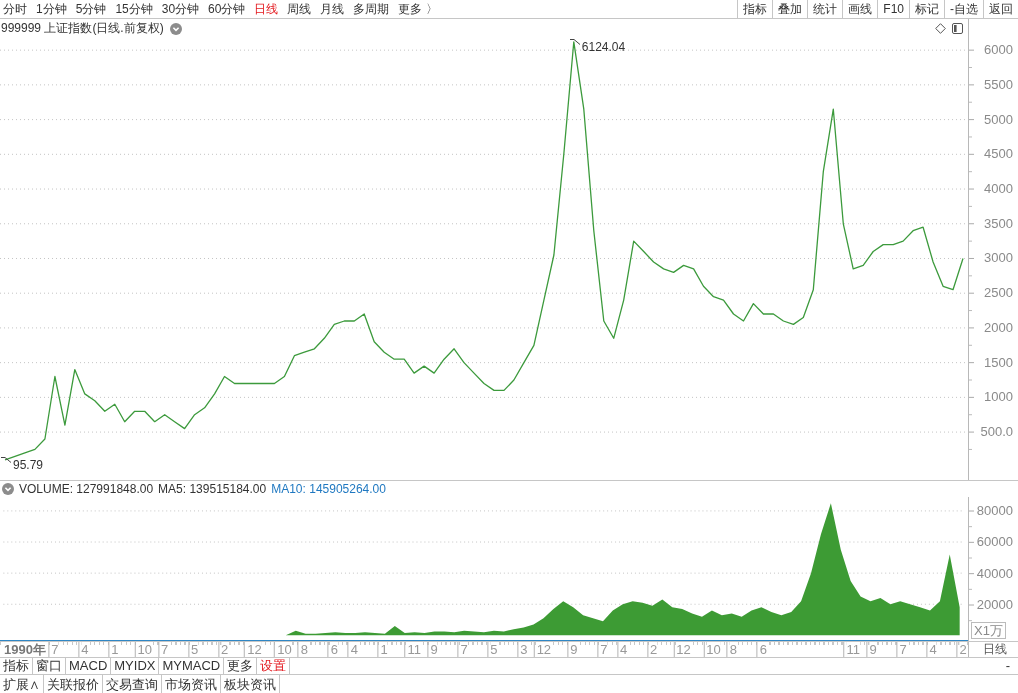 This screenshot has height=693, width=1018. I want to click on period-tab: 5分钟, so click(91, 9).